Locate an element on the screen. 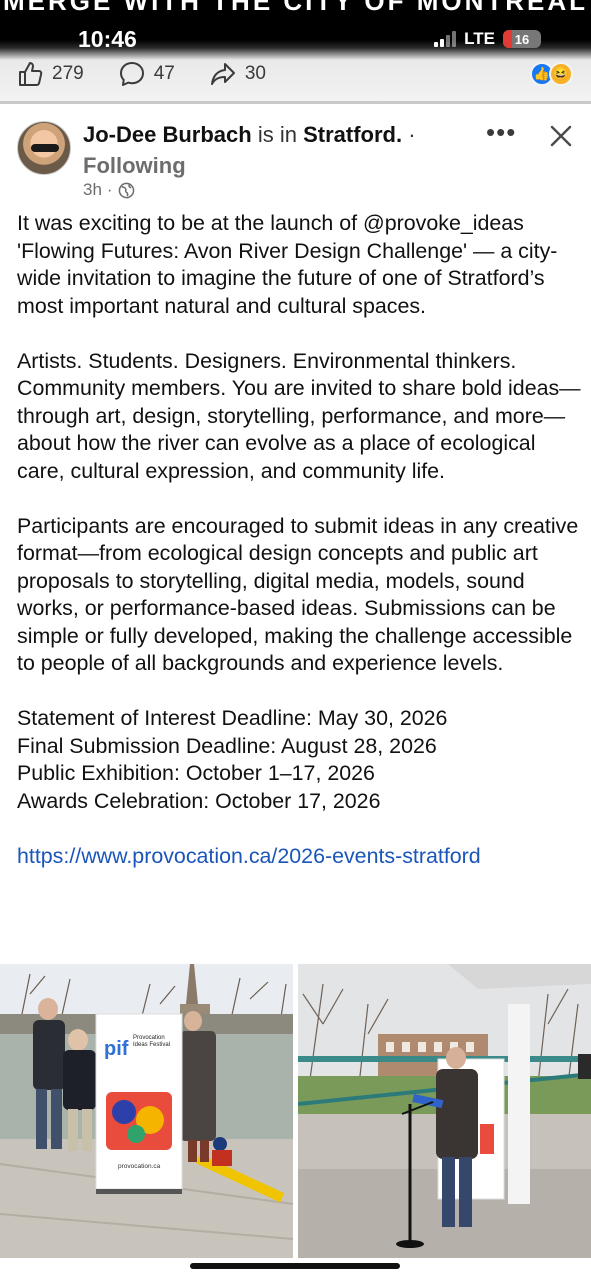  reaction-summary: 👍 😆 is located at coordinates (551, 74).